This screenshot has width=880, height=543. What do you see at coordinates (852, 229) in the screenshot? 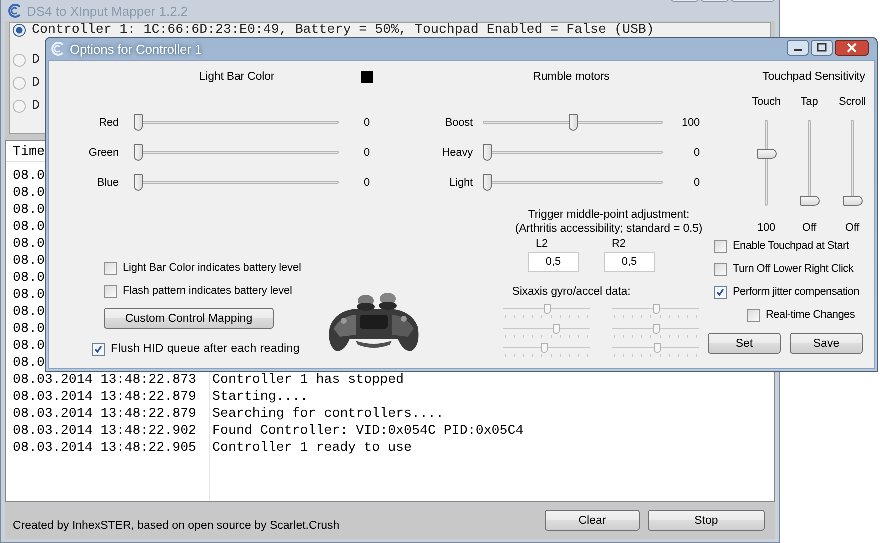
I see `slider-value: Off` at bounding box center [852, 229].